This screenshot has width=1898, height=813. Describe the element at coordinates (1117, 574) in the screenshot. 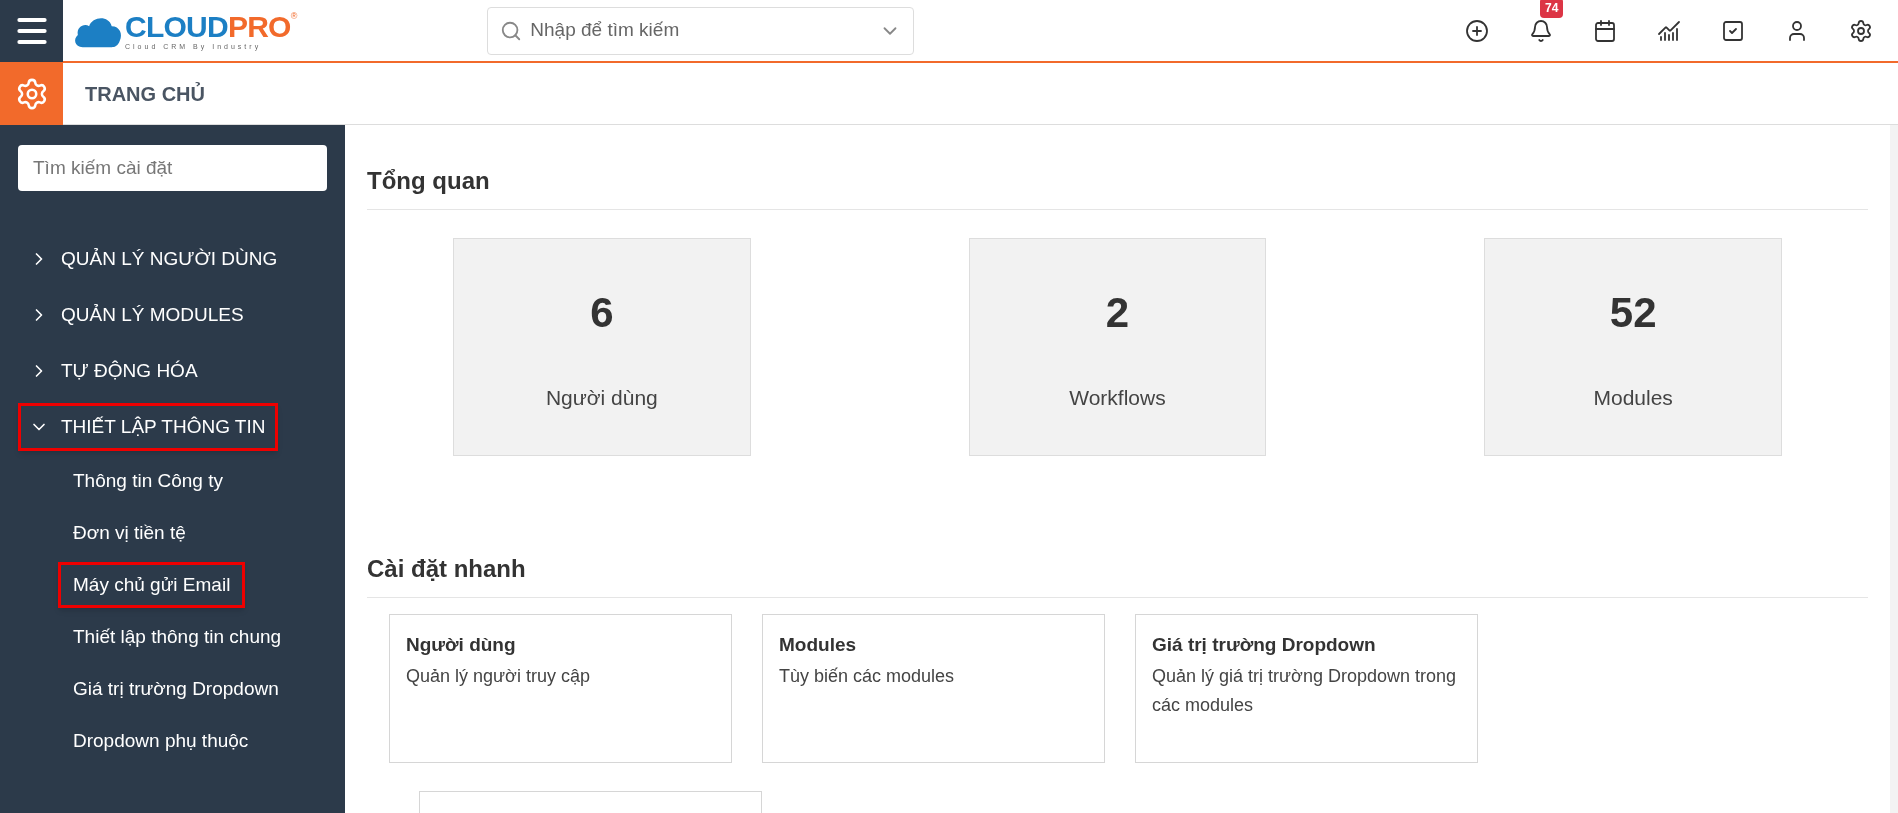

I see `section-heading: Cài đặt nhanh` at that location.